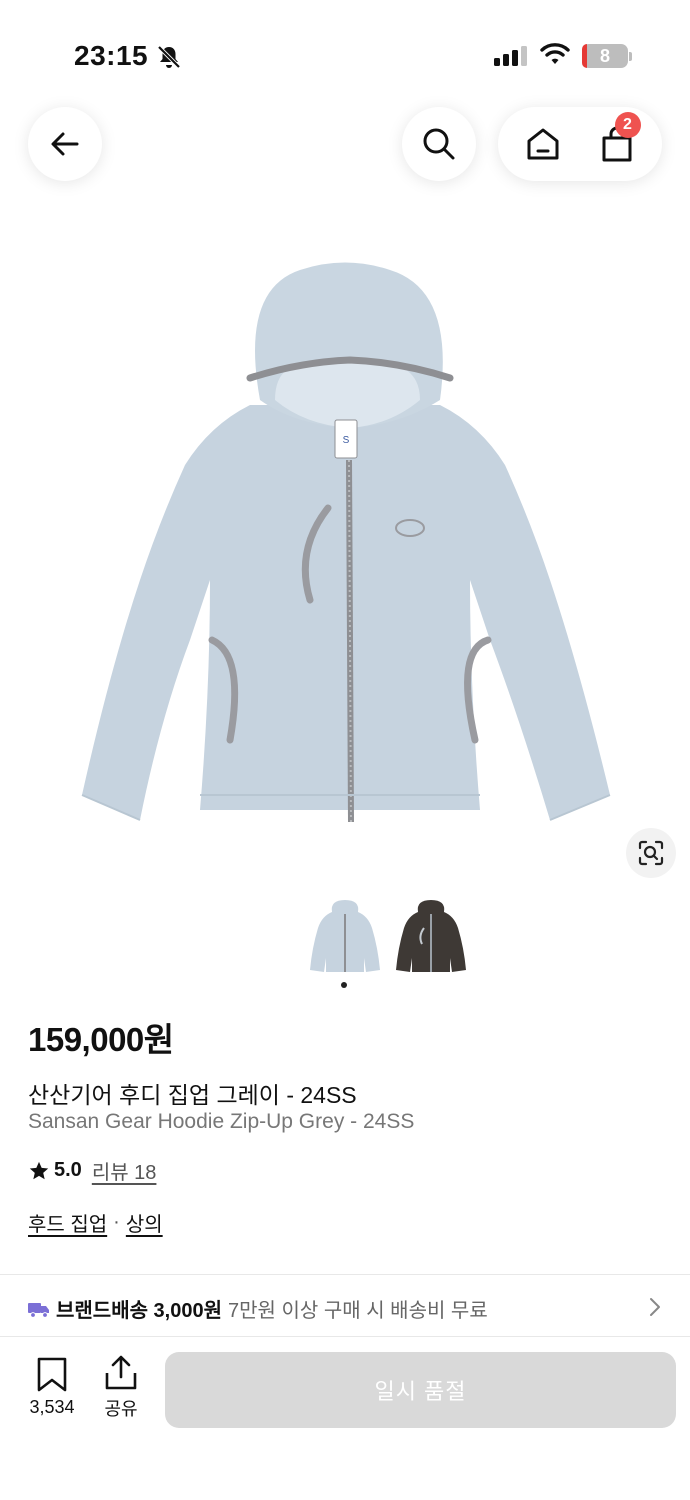 The height and width of the screenshot is (1500, 690). I want to click on cart-button: 2, so click(619, 138).